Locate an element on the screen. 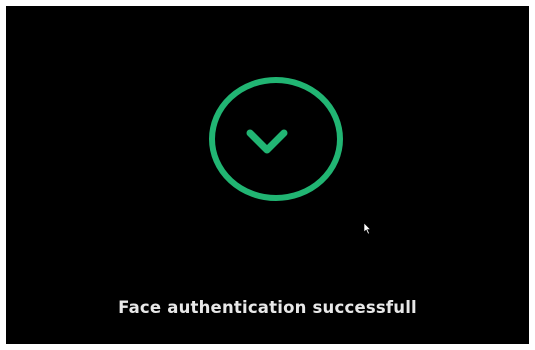 This screenshot has height=350, width=535. checkmark-circle-icon is located at coordinates (276, 139).